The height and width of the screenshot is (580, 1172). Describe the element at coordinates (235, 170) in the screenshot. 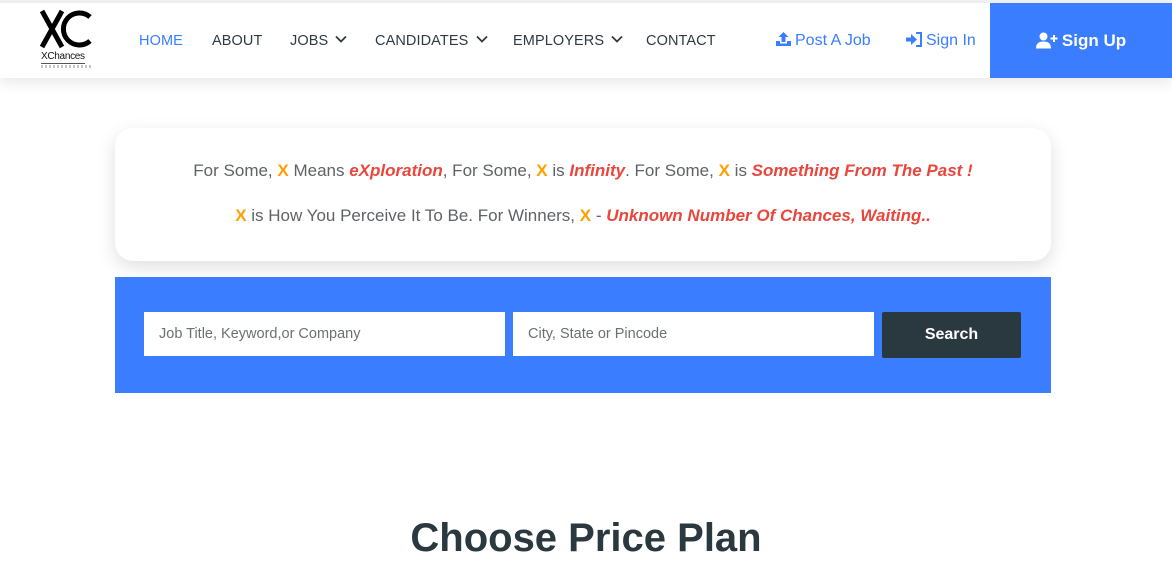

I see `tagline-text: For Some,` at that location.